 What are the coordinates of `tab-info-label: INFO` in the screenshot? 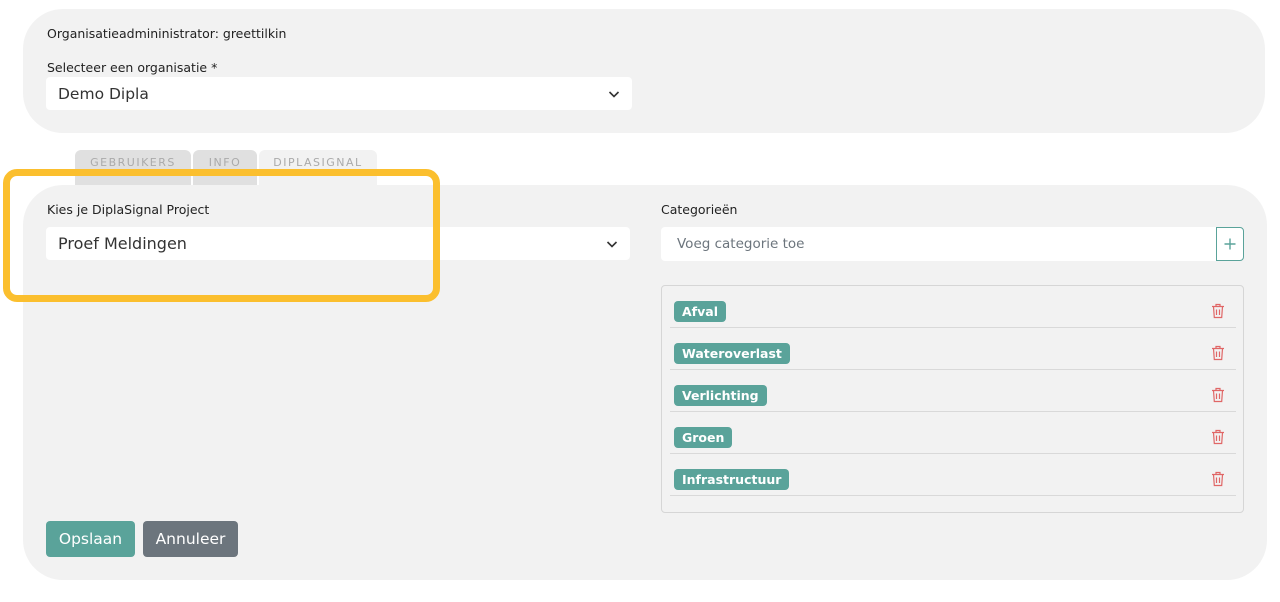 It's located at (225, 162).